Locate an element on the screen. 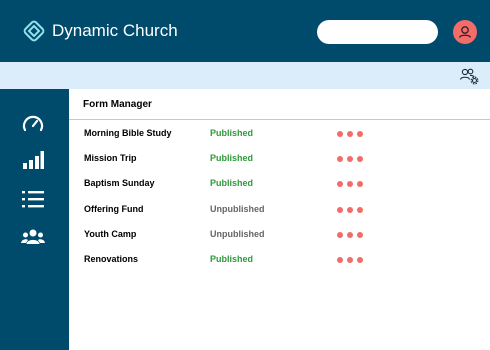 The image size is (490, 350). form-row: Mission Trip Published is located at coordinates (279, 159).